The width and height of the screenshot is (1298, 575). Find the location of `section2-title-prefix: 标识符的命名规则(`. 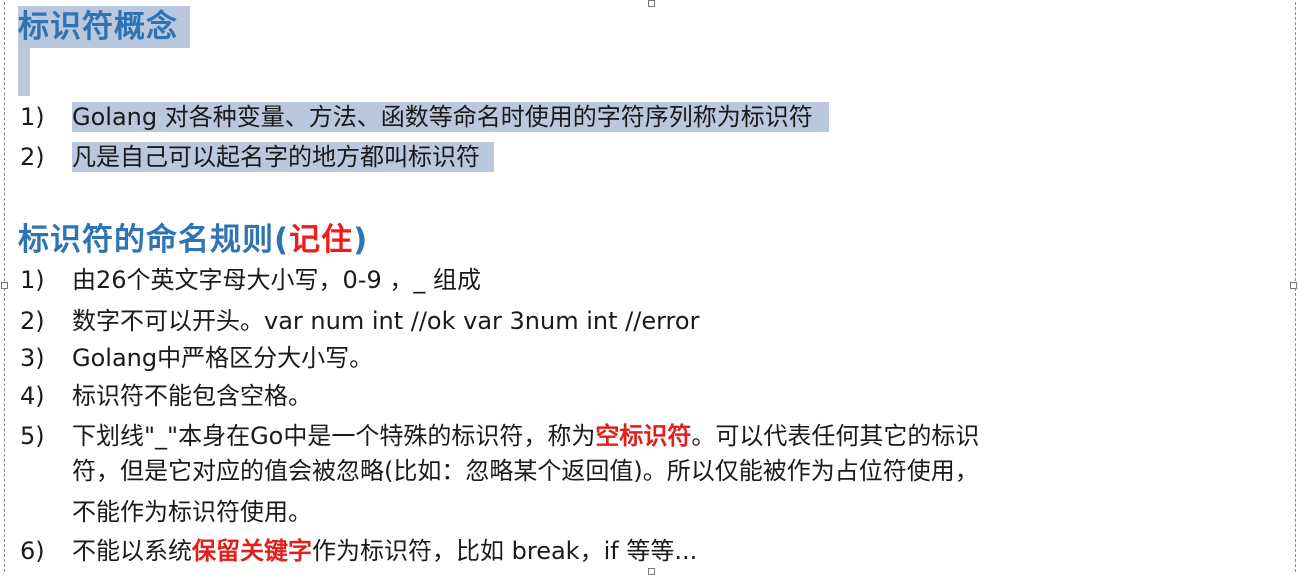

section2-title-prefix: 标识符的命名规则( is located at coordinates (154, 240).